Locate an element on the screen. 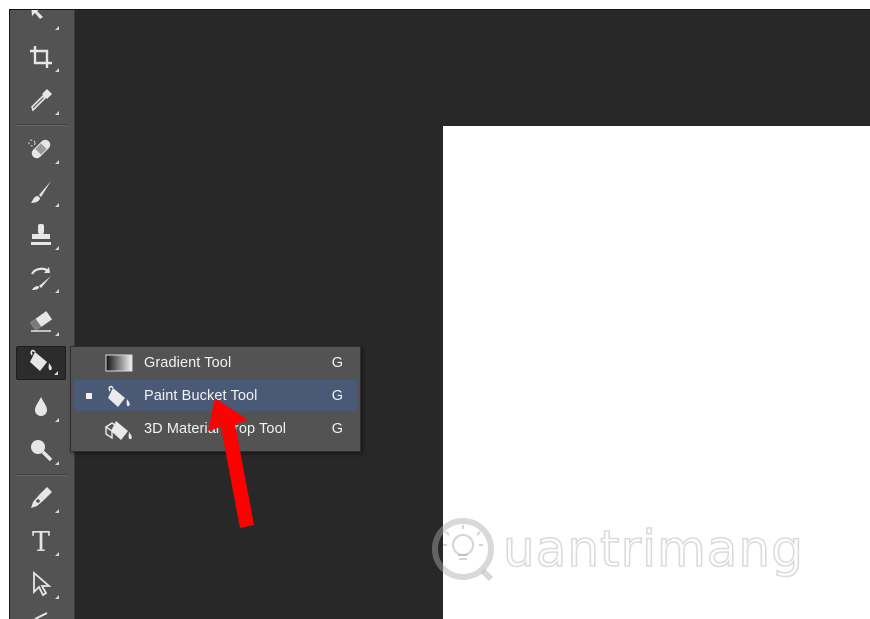  stamp-icon is located at coordinates (41, 237).